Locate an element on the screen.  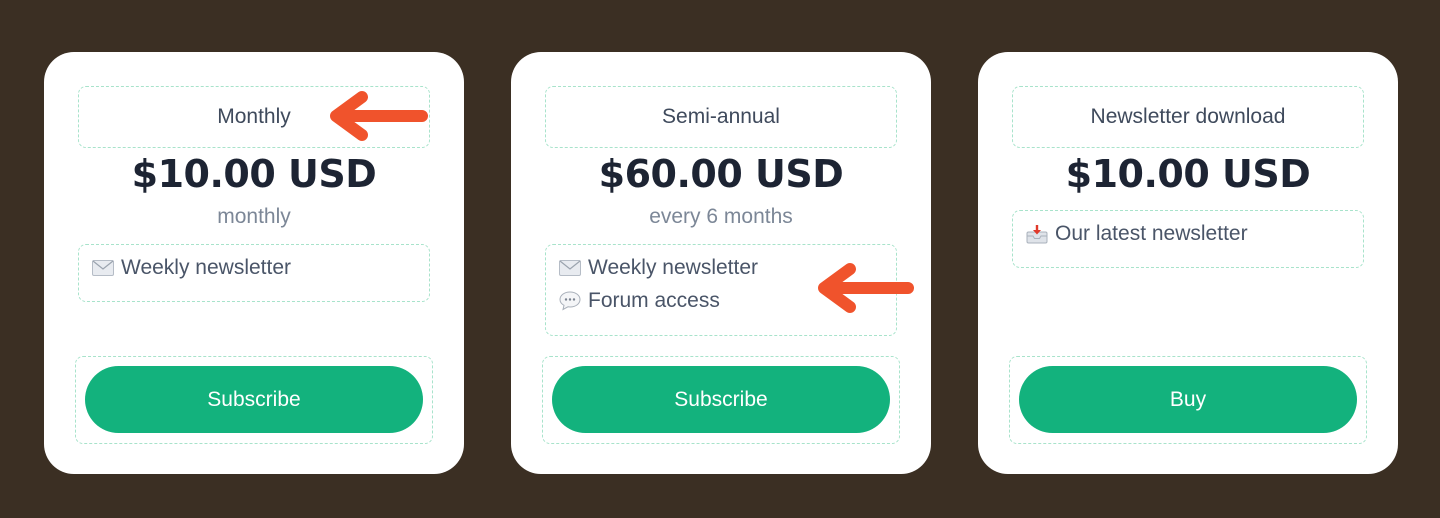
plan-period: monthly is located at coordinates (254, 216).